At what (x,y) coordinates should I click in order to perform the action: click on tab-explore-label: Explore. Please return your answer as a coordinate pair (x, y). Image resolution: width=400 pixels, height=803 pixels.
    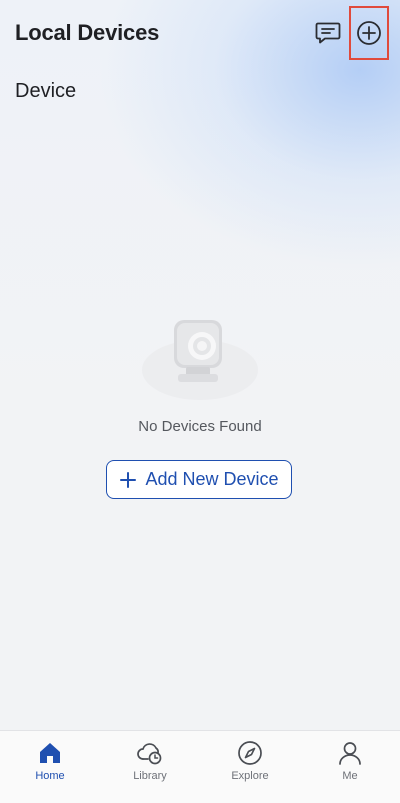
    Looking at the image, I should click on (250, 776).